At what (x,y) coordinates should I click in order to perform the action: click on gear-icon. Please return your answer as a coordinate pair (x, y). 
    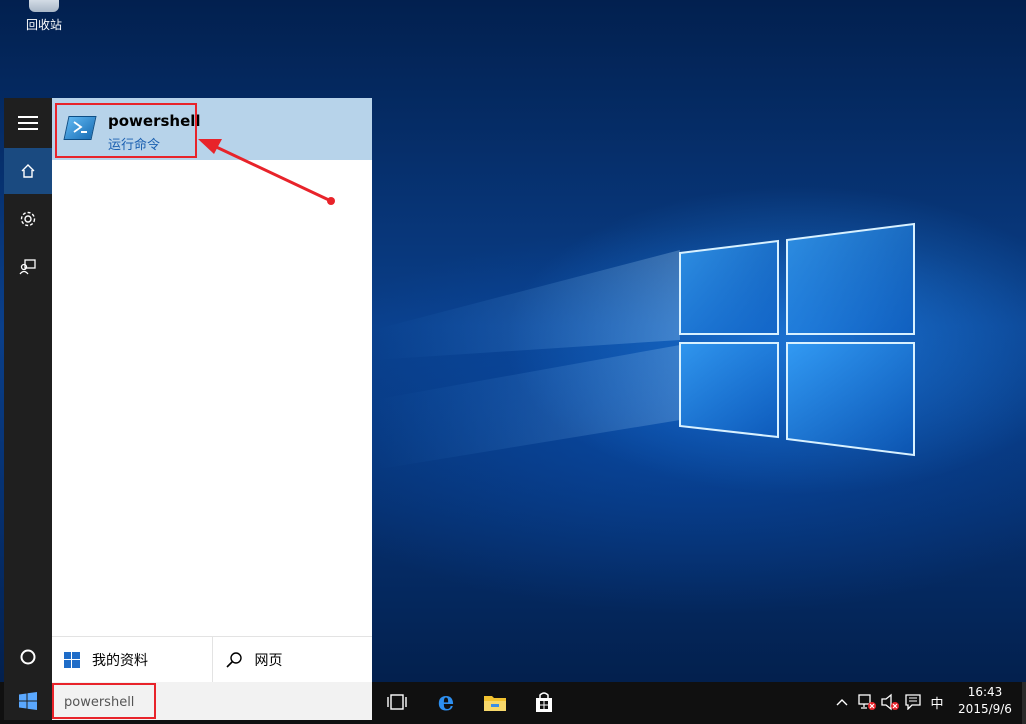
    Looking at the image, I should click on (28, 219).